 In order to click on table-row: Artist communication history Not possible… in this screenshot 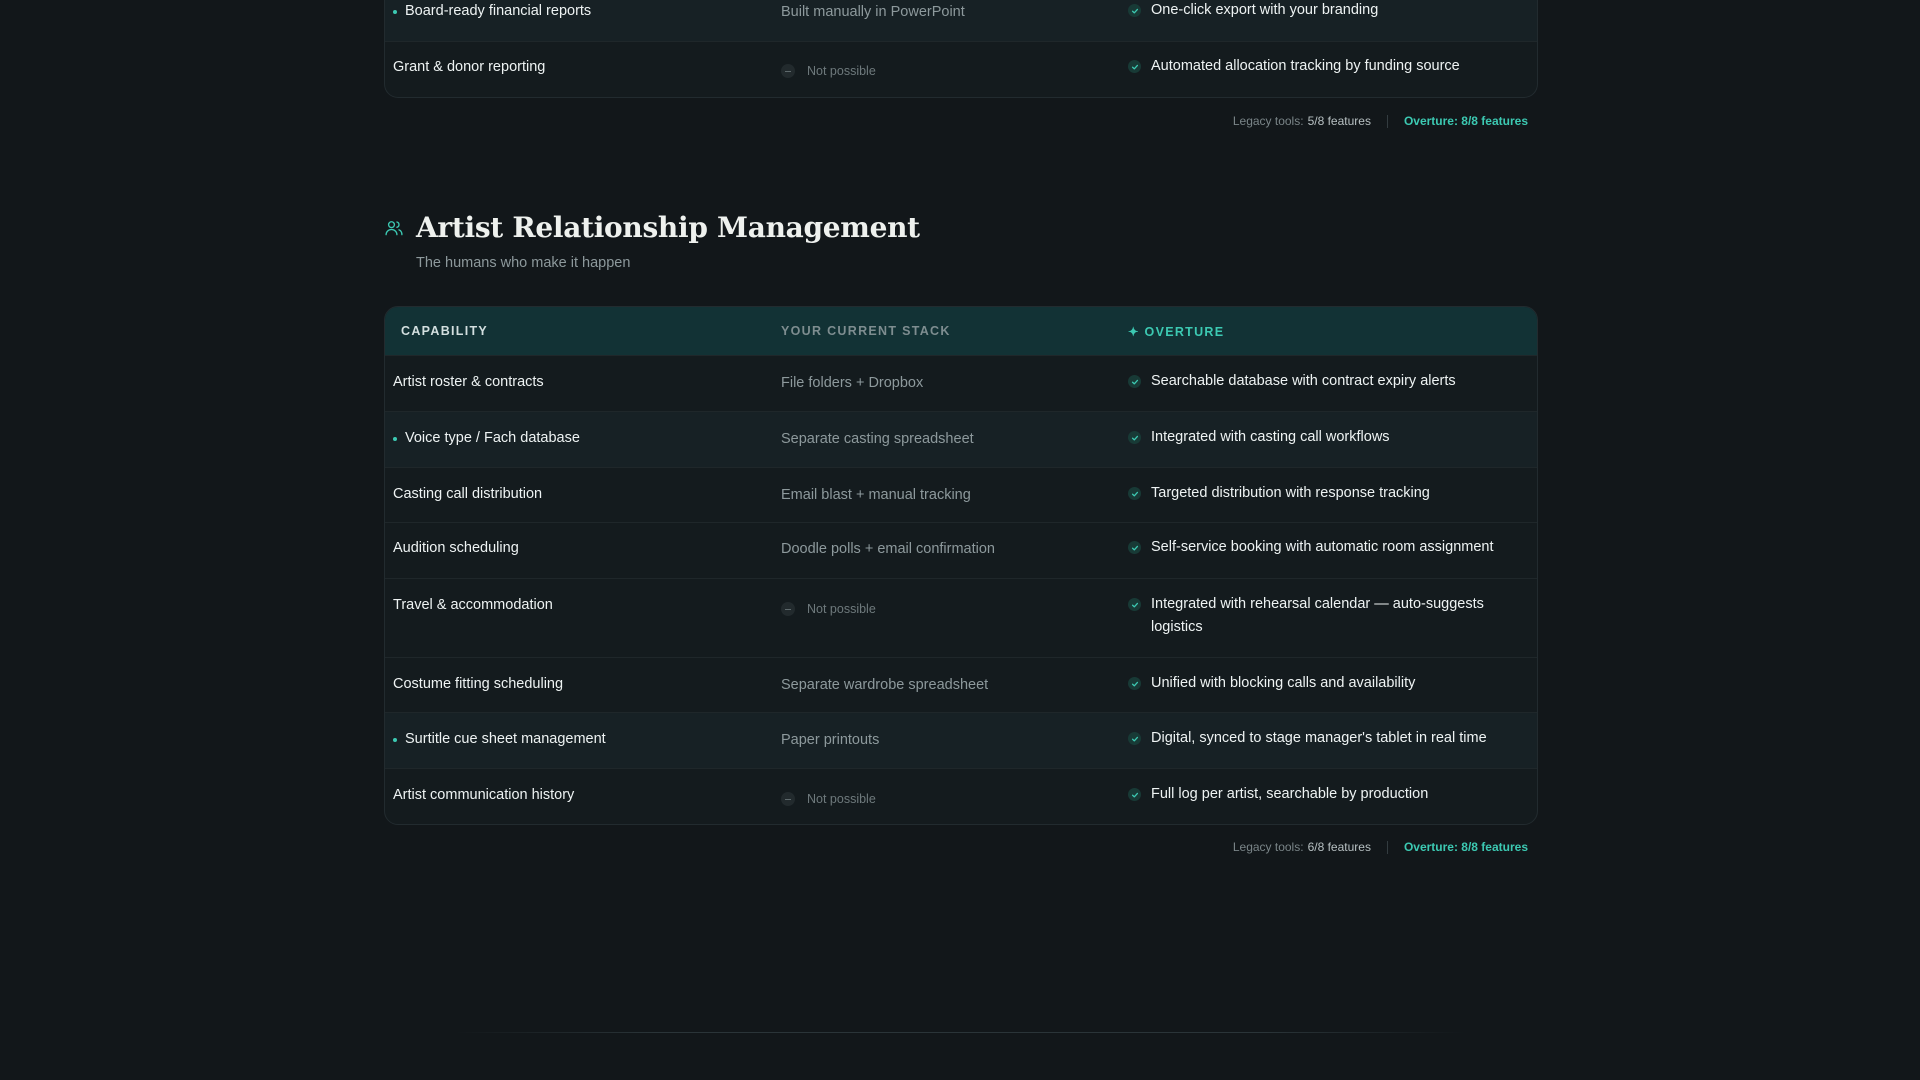, I will do `click(961, 796)`.